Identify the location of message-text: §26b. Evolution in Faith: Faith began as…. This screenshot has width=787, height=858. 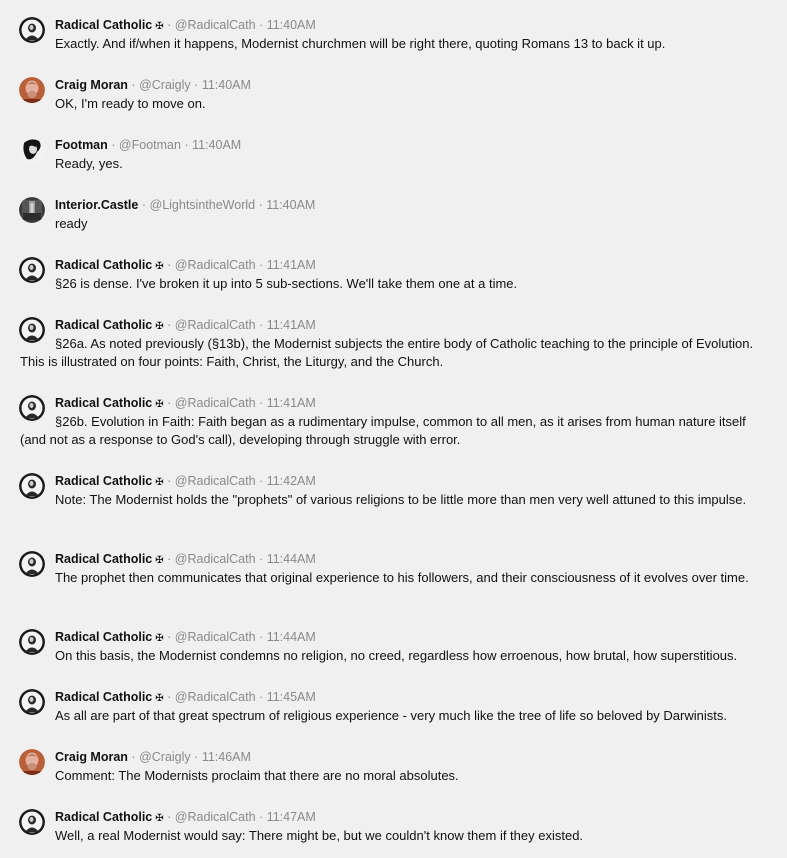
(383, 430).